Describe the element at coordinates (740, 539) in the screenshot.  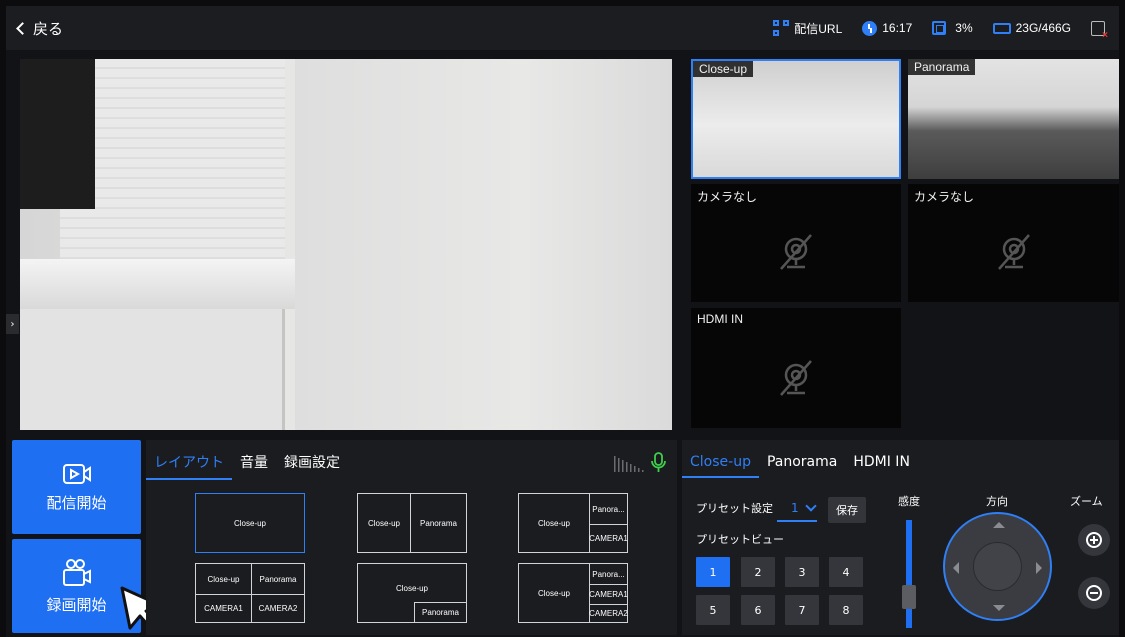
I see `preset-view-label: プリセットビュー` at that location.